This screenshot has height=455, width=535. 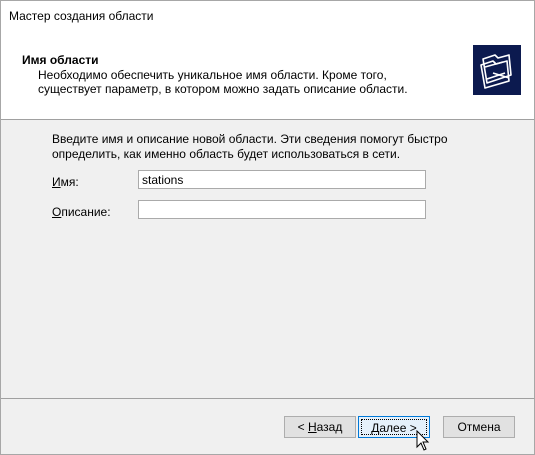 What do you see at coordinates (497, 70) in the screenshot?
I see `folders-icon` at bounding box center [497, 70].